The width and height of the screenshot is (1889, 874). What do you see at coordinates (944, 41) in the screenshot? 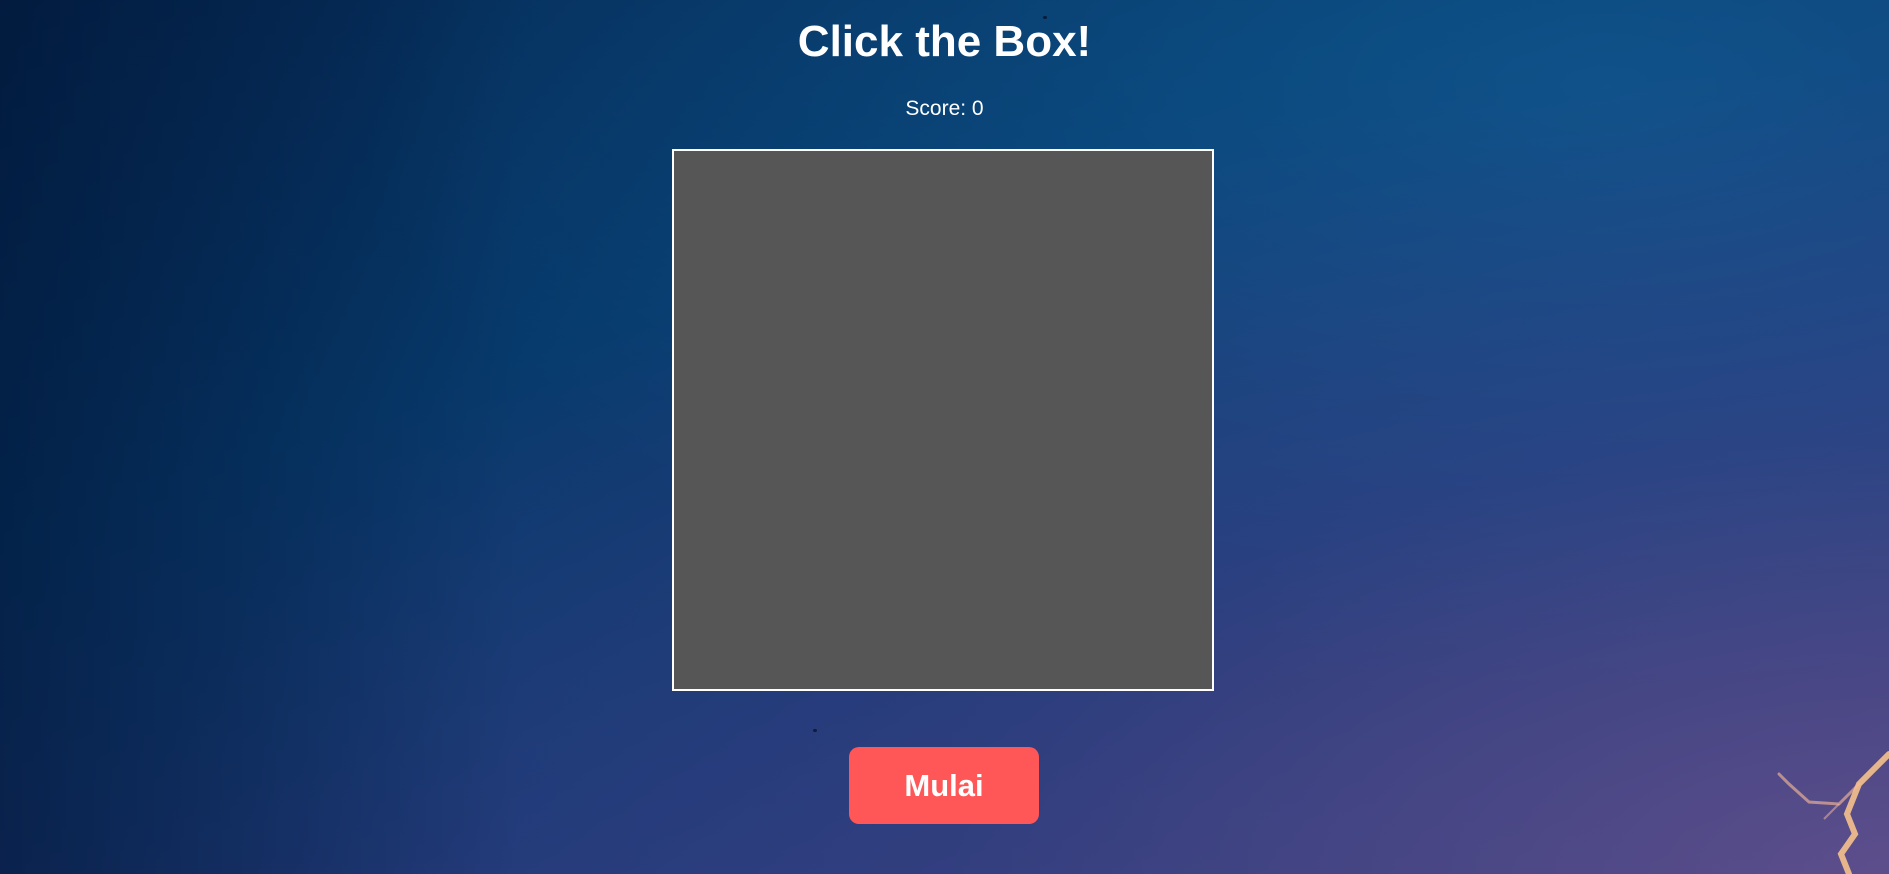
I see `page-title: Click the Box!` at bounding box center [944, 41].